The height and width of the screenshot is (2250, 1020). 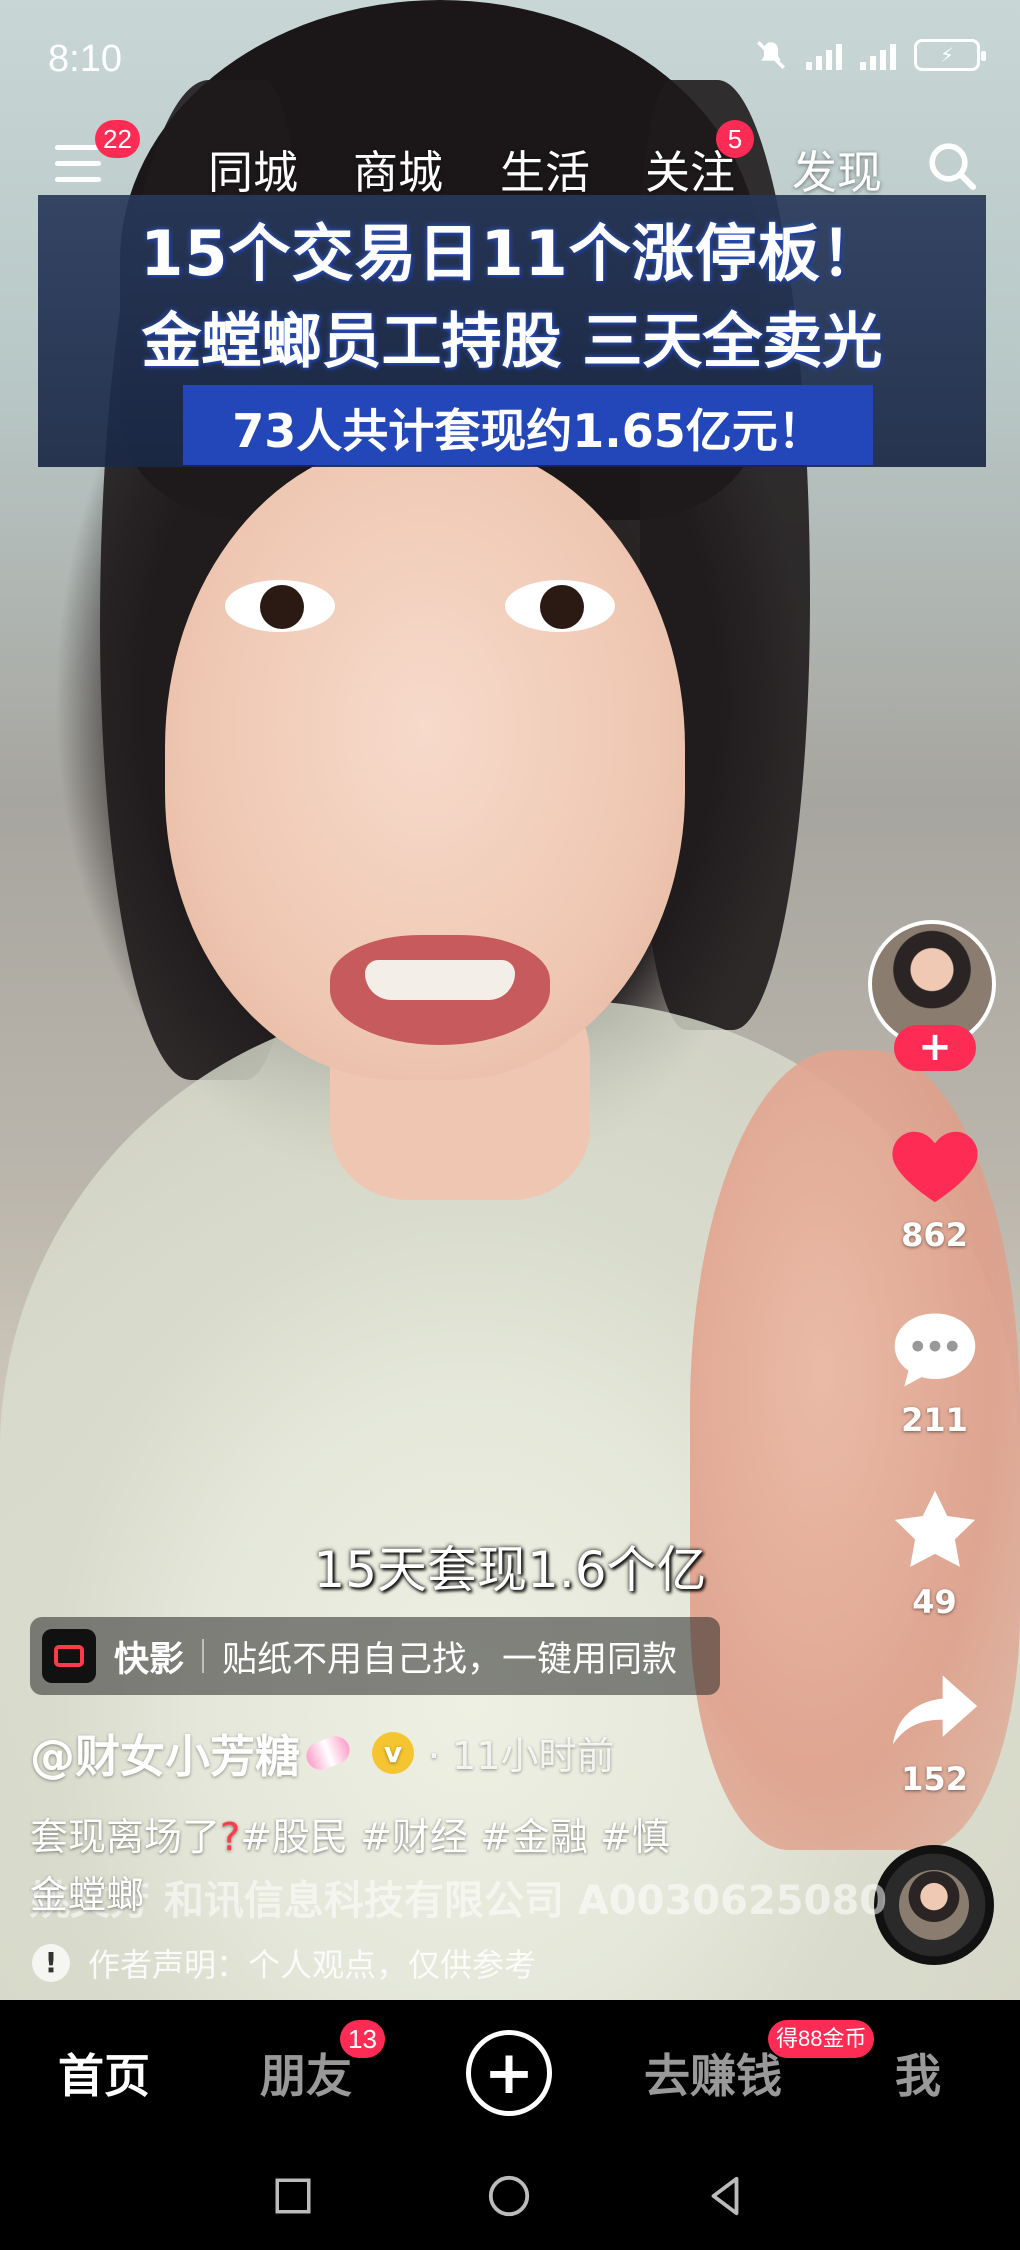 I want to click on favorite-action: 49, so click(x=934, y=1553).